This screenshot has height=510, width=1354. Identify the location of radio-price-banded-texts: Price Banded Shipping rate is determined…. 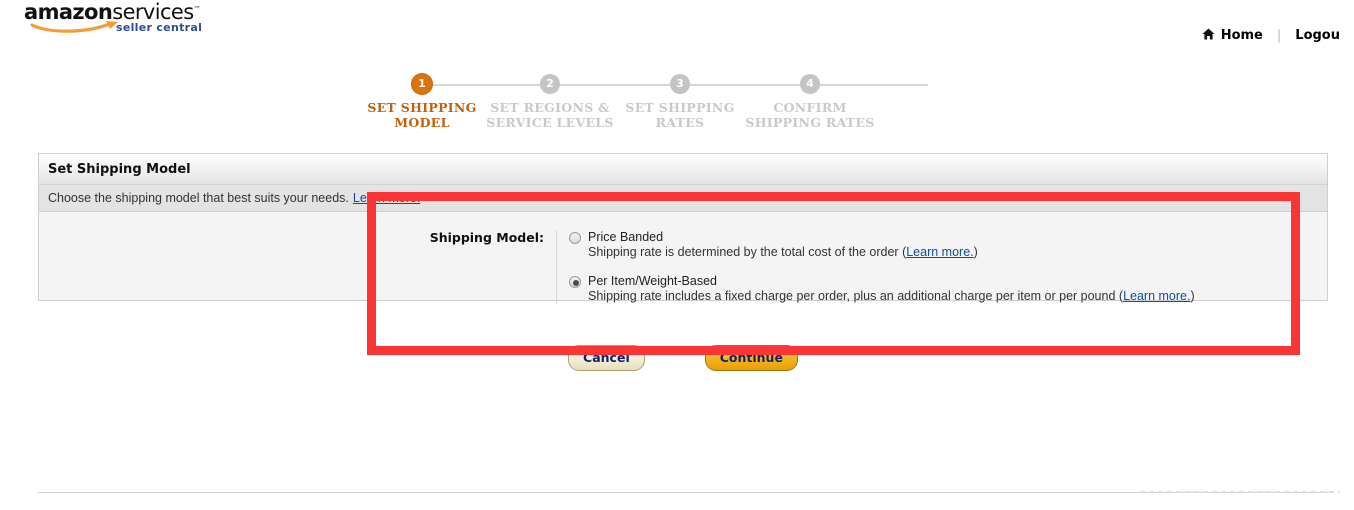
(783, 245).